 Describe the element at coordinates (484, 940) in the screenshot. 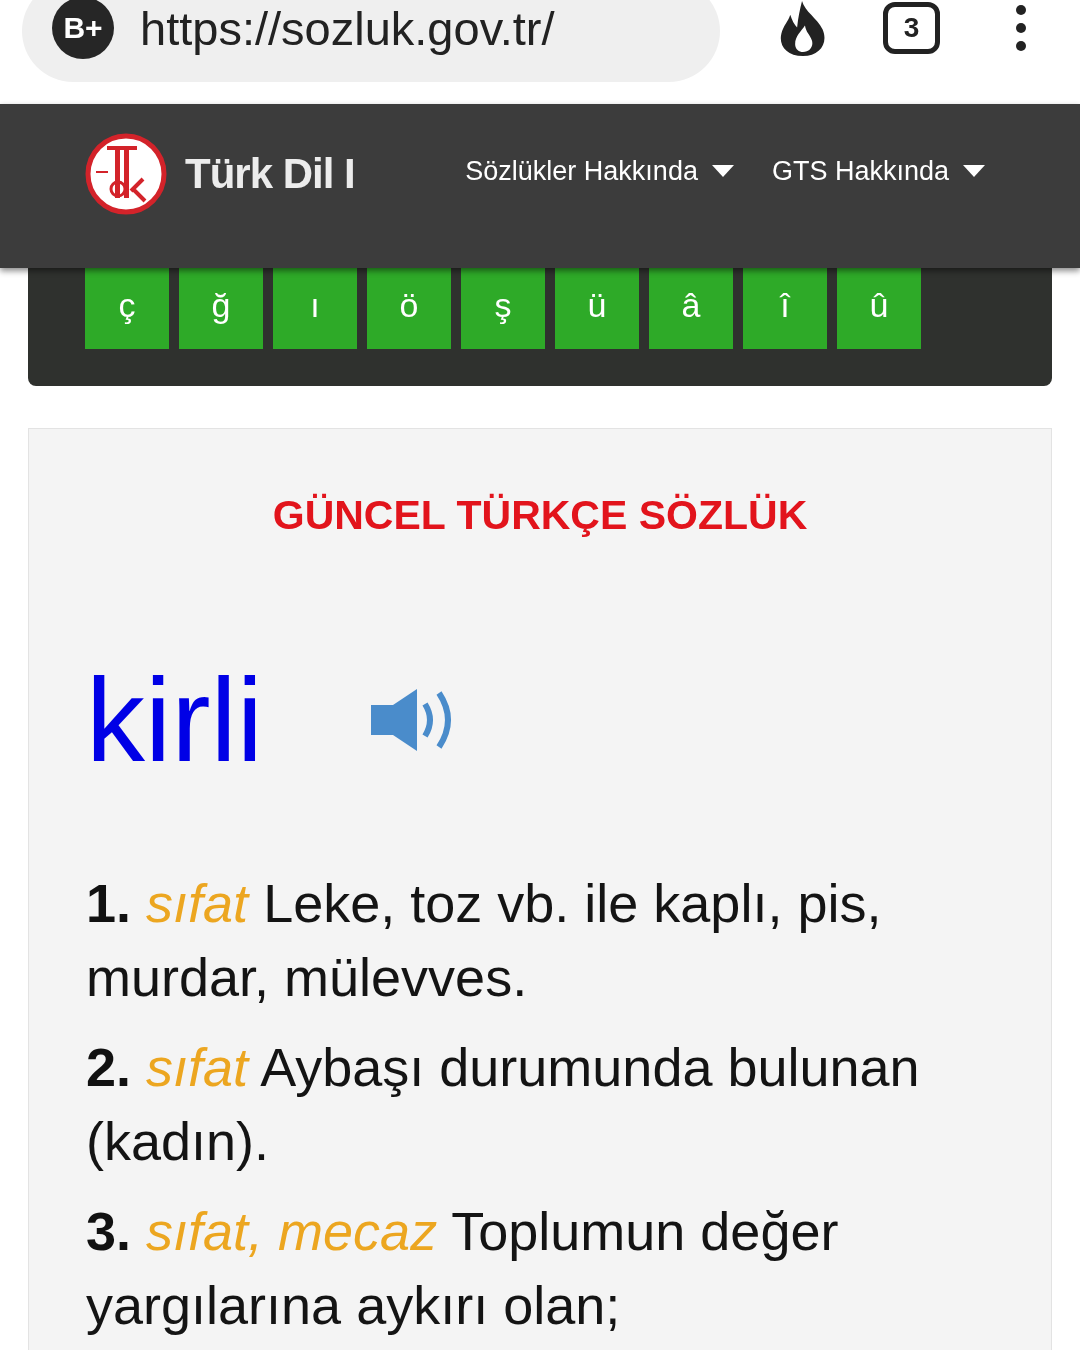

I see `definition-text: 1. sıfat Leke, toz vb. ile kaplı, pis, murdar, mülevves.` at that location.